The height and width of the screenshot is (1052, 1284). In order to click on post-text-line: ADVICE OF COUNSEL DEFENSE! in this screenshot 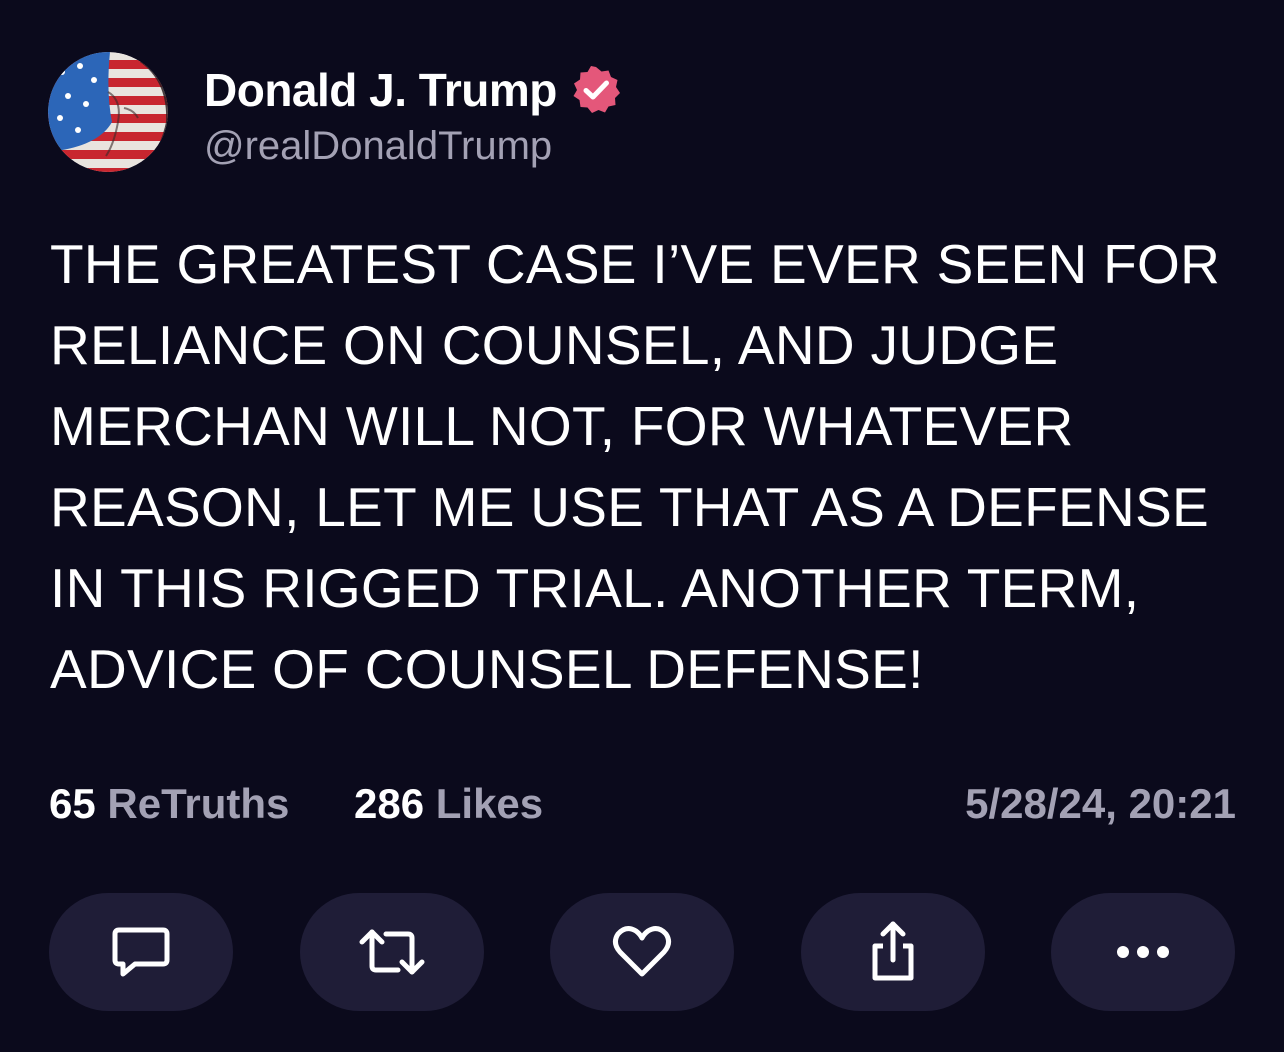, I will do `click(487, 669)`.